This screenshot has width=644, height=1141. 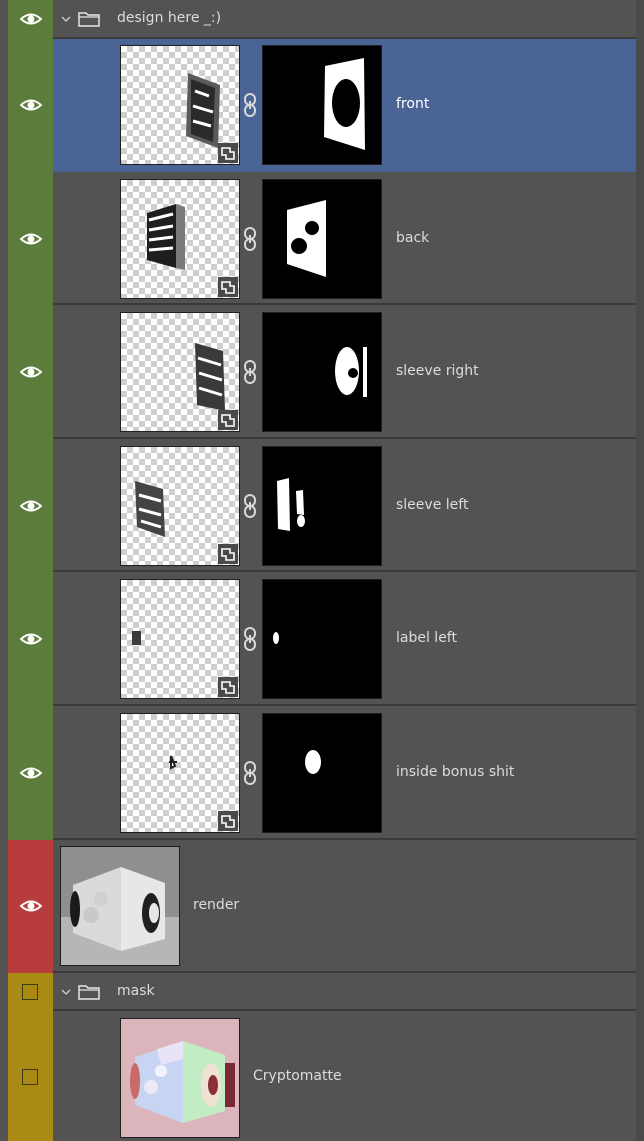 I want to click on layer-row-back: back, so click(x=322, y=238).